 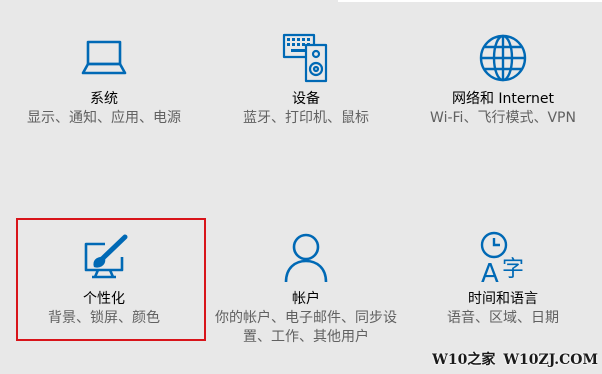 What do you see at coordinates (306, 58) in the screenshot?
I see `keyboard-speaker-icon` at bounding box center [306, 58].